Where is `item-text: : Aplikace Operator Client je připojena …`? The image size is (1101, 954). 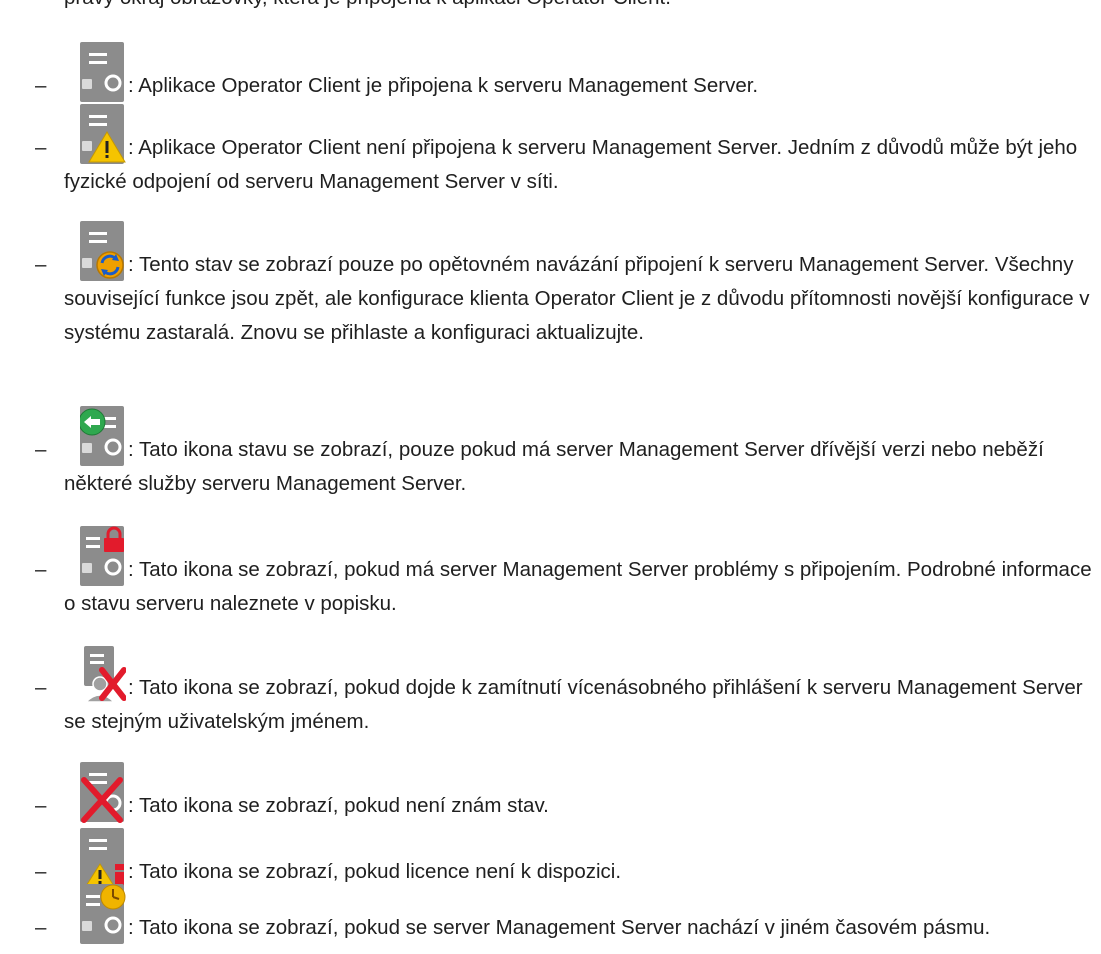
item-text: : Aplikace Operator Client je připojena … is located at coordinates (443, 85).